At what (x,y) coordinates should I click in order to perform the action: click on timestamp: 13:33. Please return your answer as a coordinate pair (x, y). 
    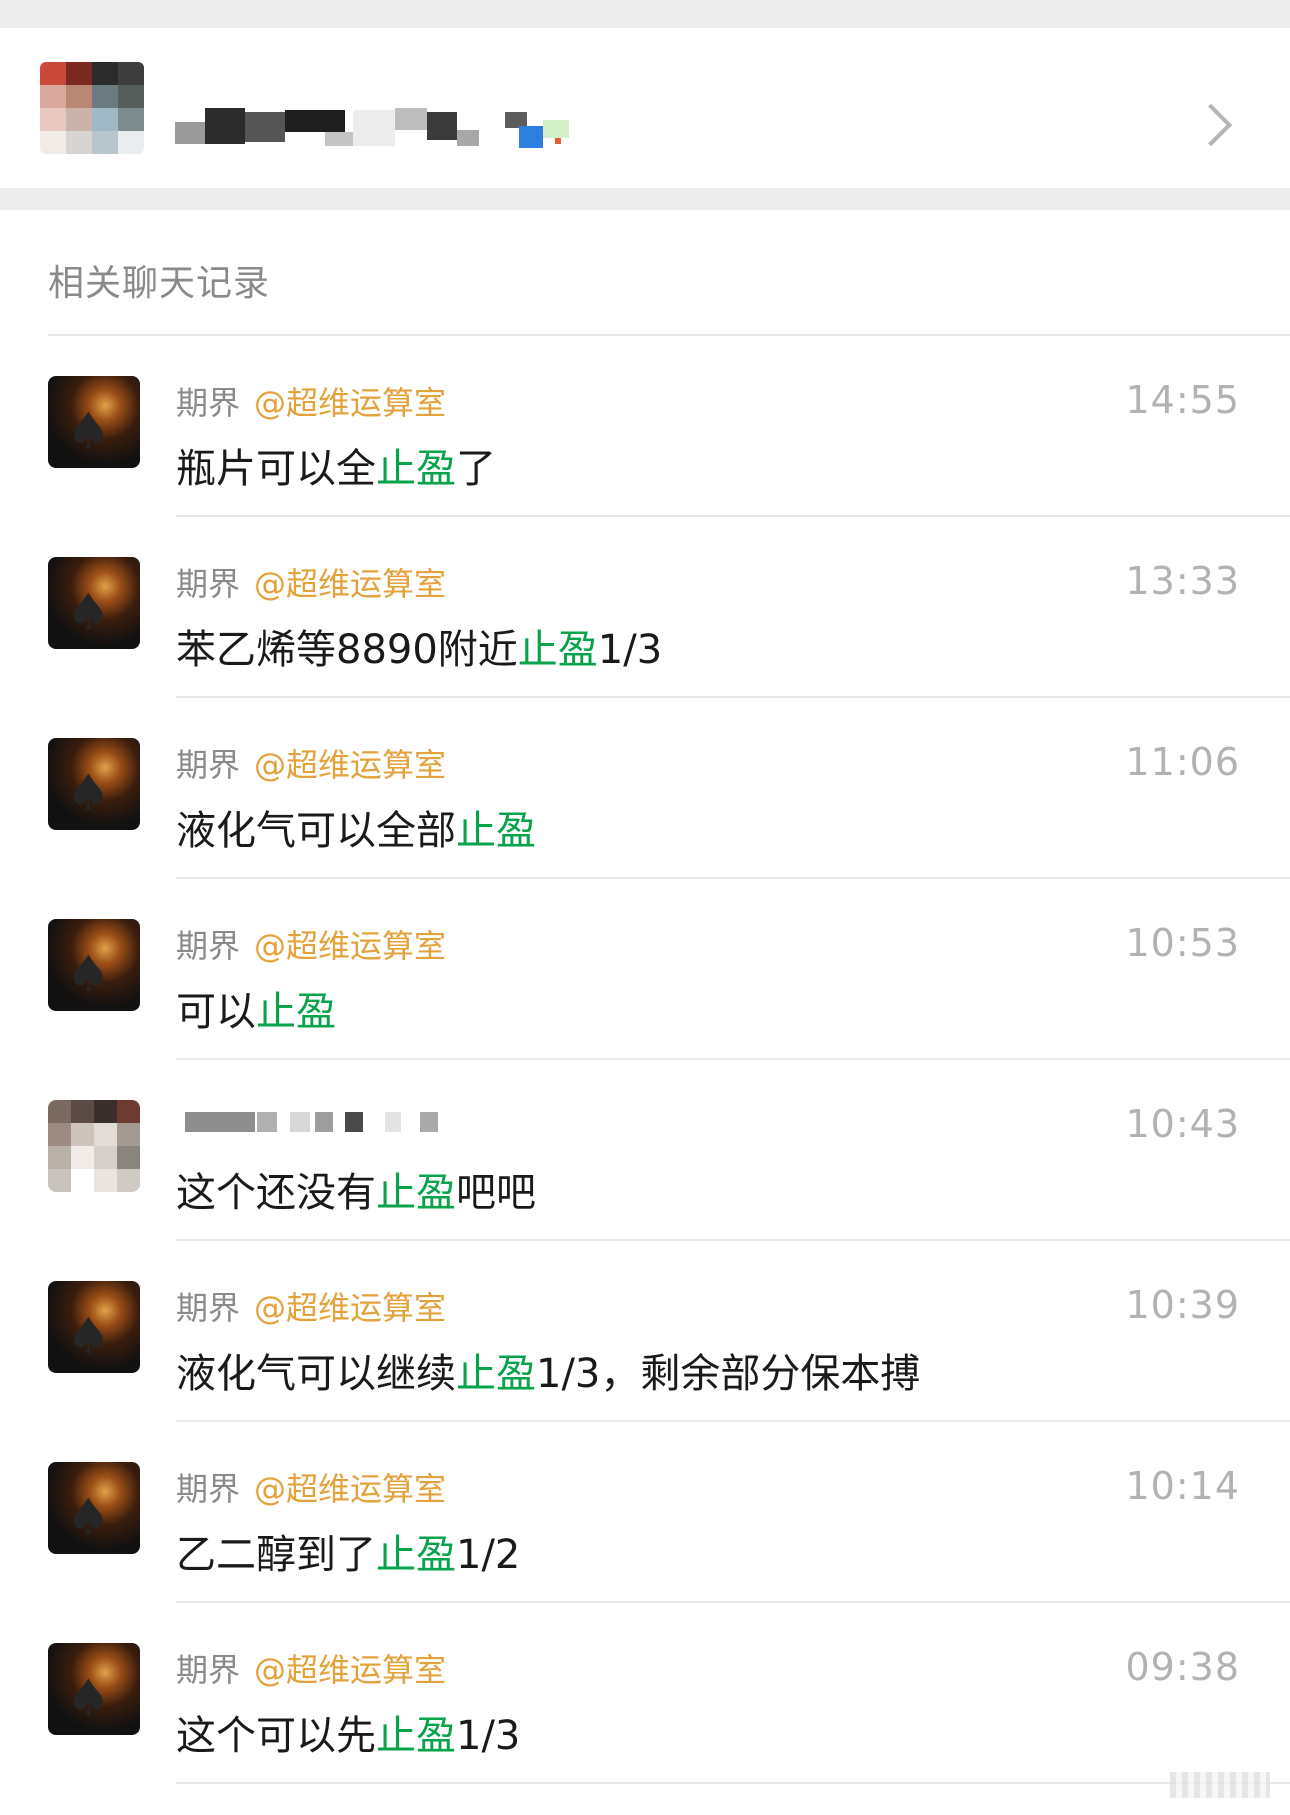
    Looking at the image, I should click on (1182, 581).